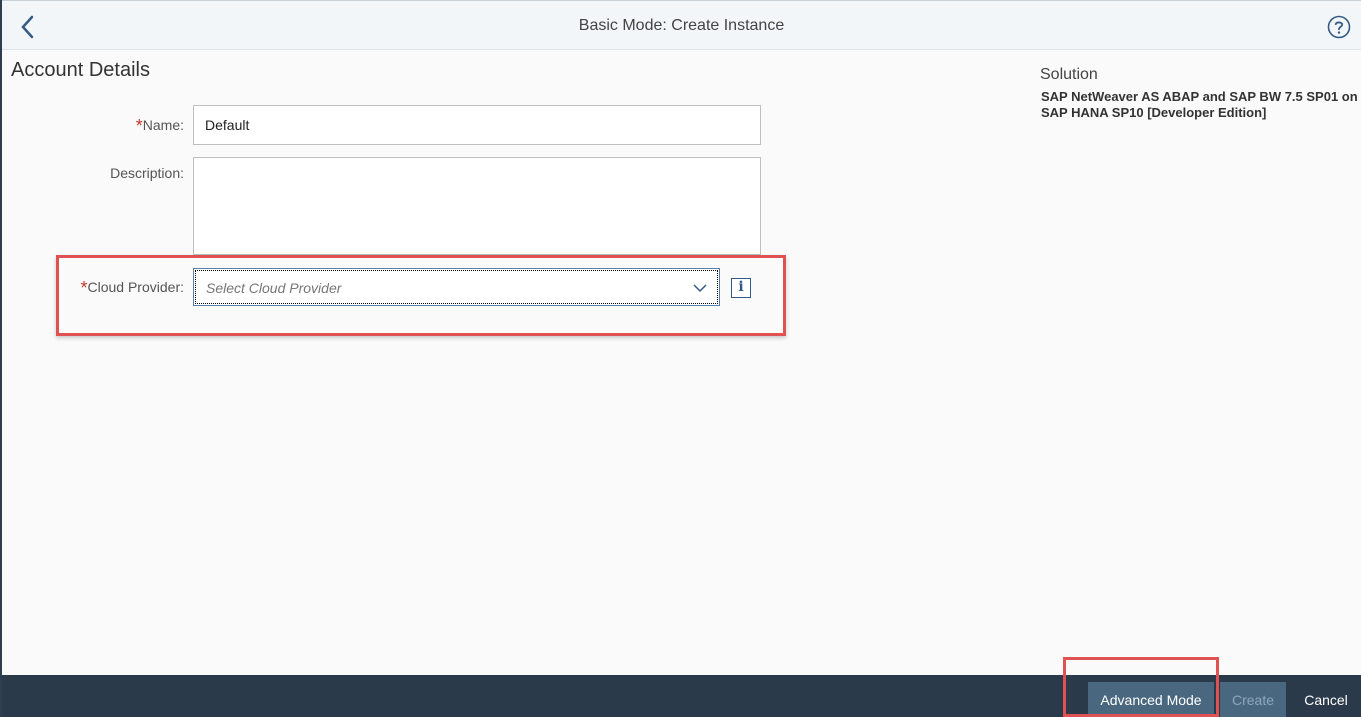 The image size is (1361, 717). I want to click on cloud-provider-placeholder: Select Cloud Provider, so click(274, 288).